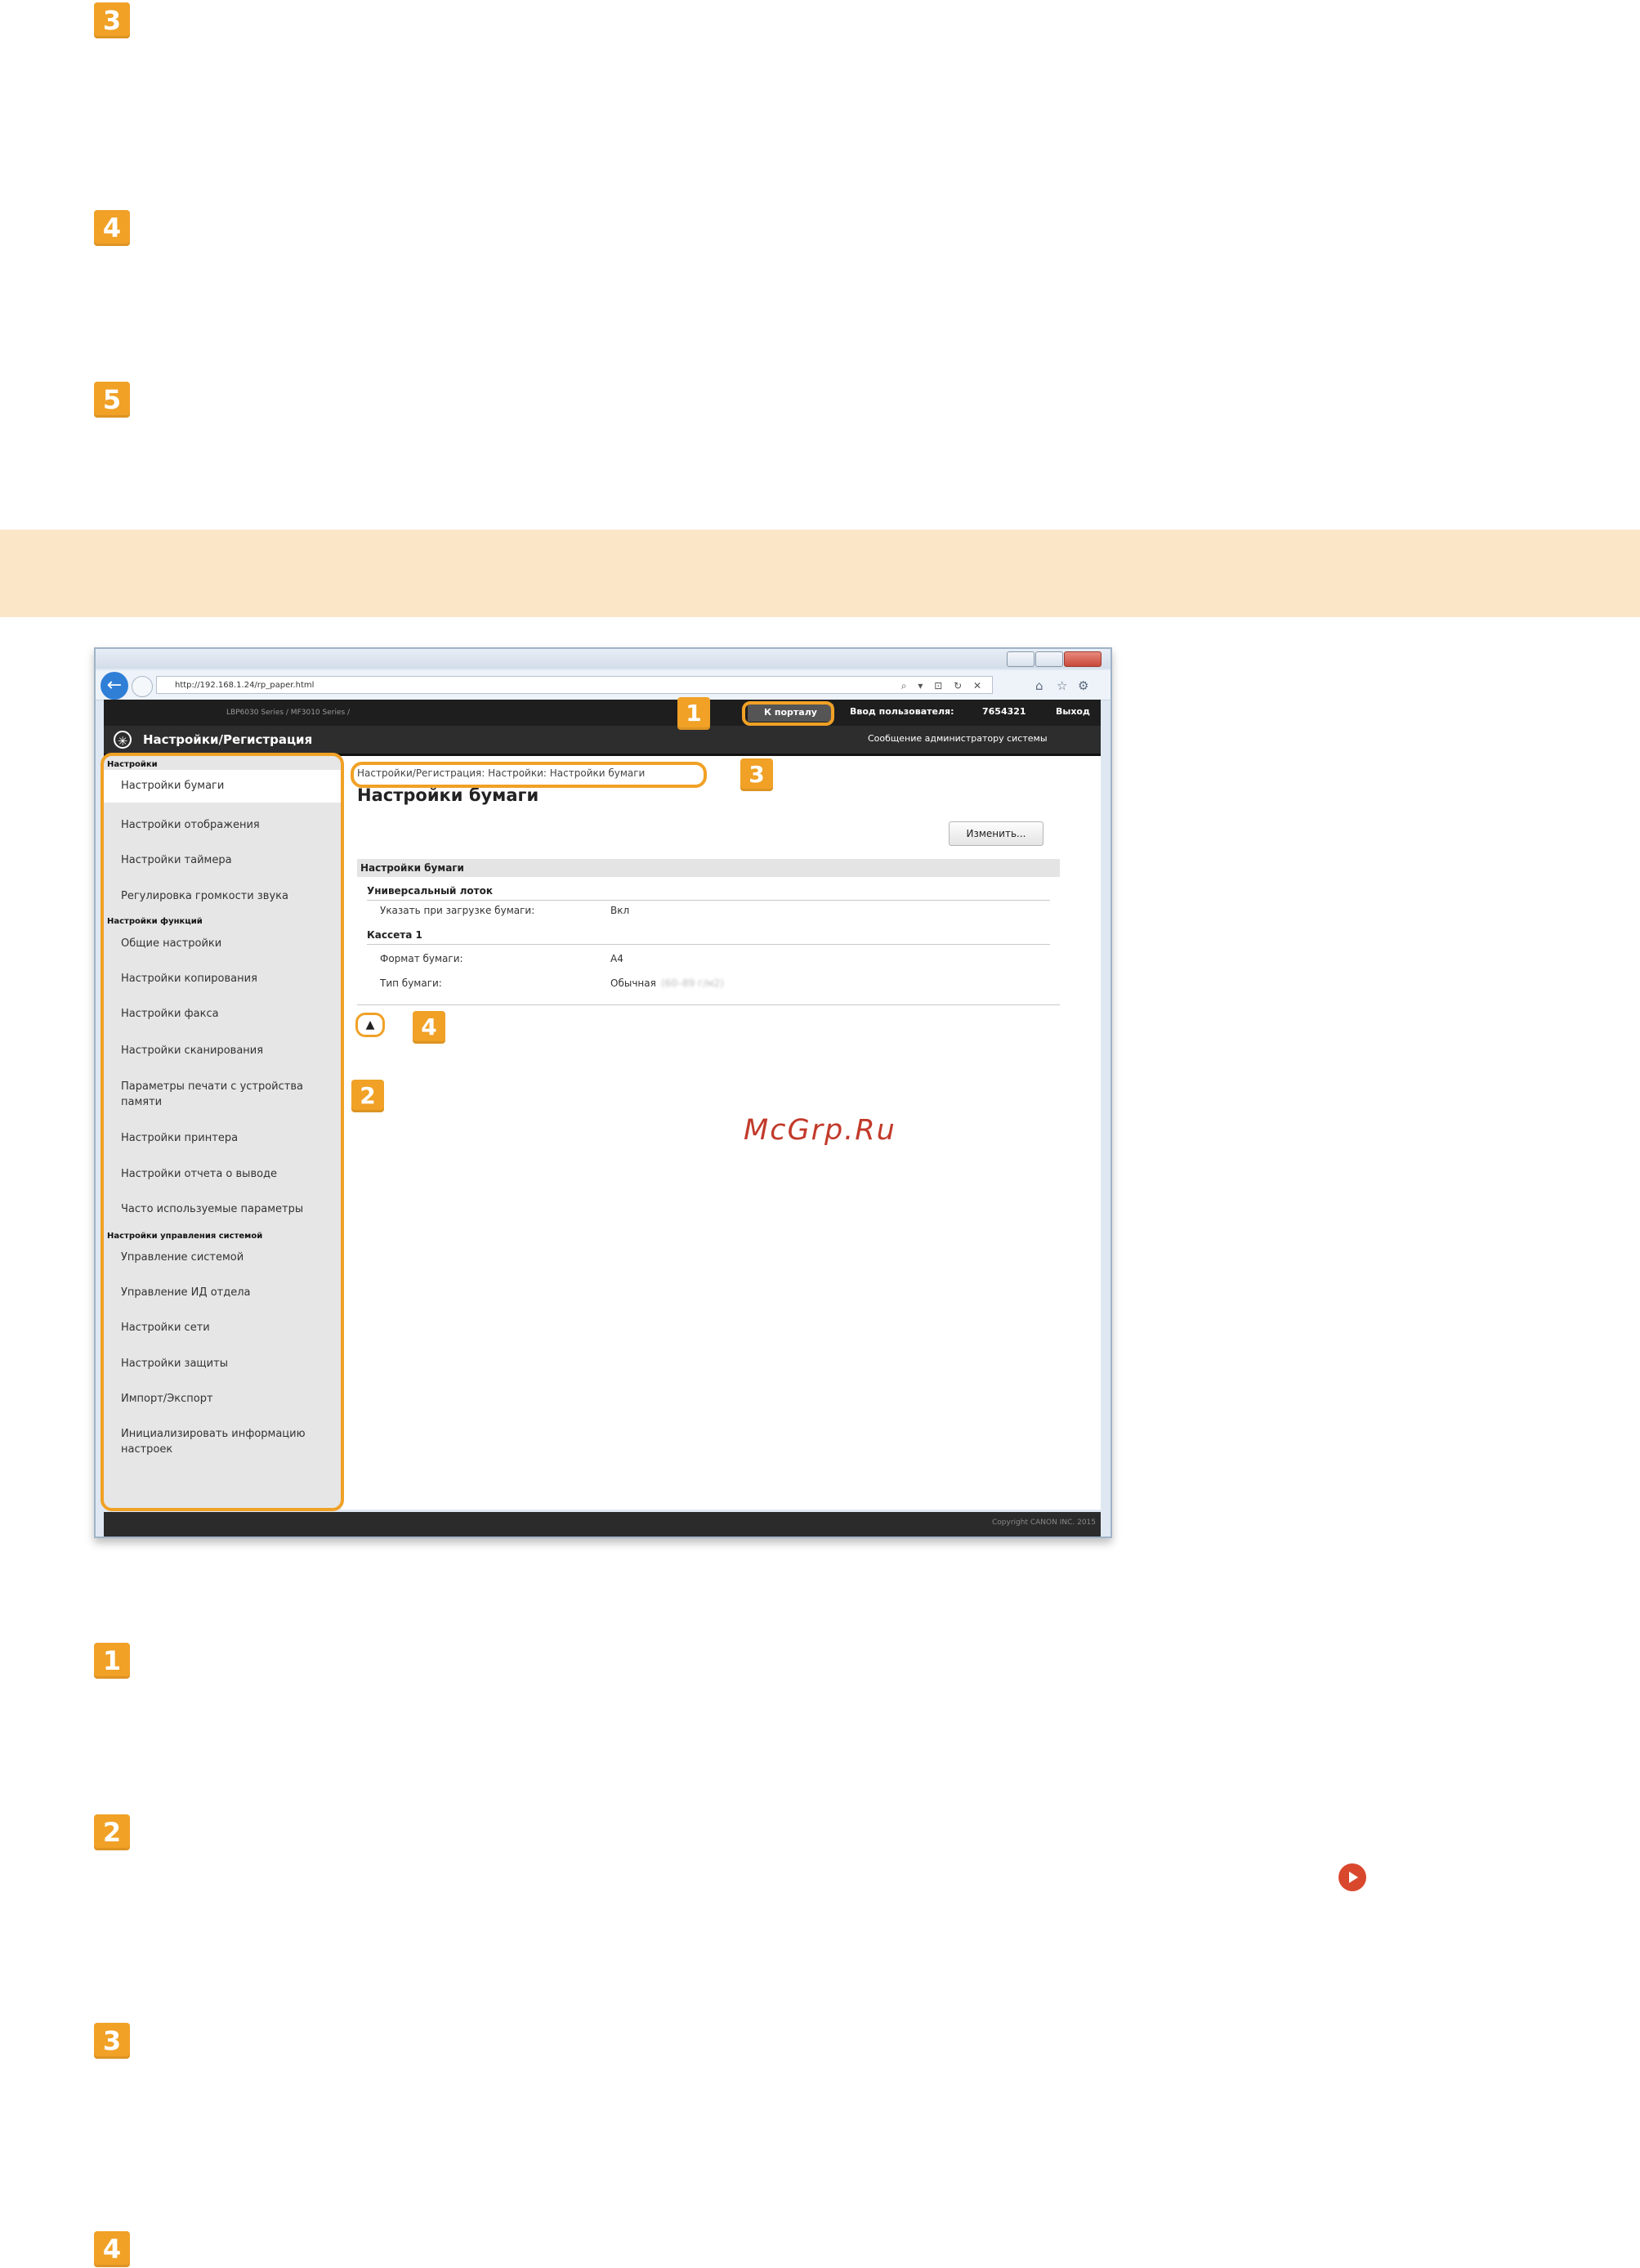  What do you see at coordinates (1020, 659) in the screenshot?
I see `minimize-icon` at bounding box center [1020, 659].